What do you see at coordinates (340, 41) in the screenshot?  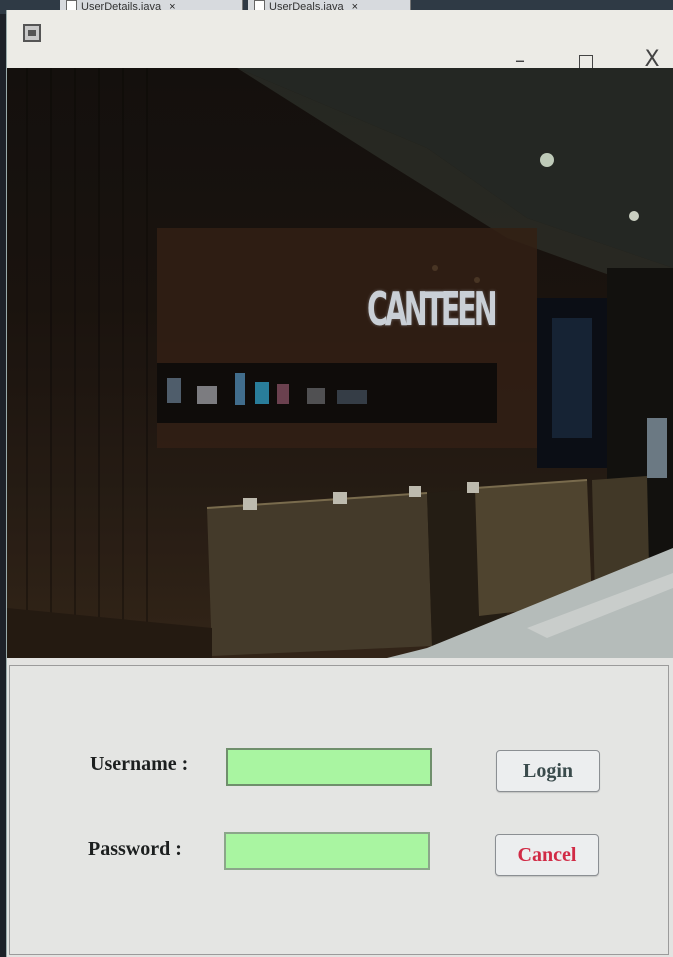 I see `window-titlebar: – X` at bounding box center [340, 41].